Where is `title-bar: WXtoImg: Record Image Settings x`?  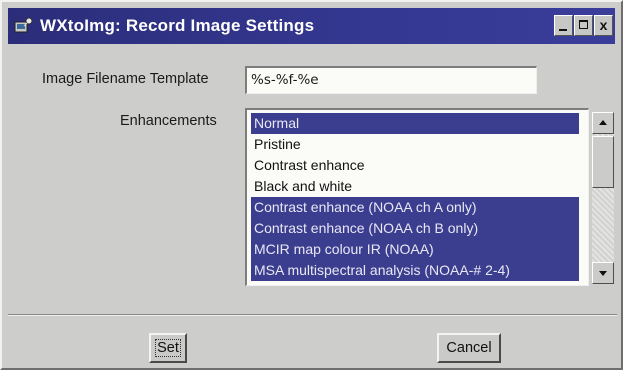
title-bar: WXtoImg: Record Image Settings x is located at coordinates (311, 26).